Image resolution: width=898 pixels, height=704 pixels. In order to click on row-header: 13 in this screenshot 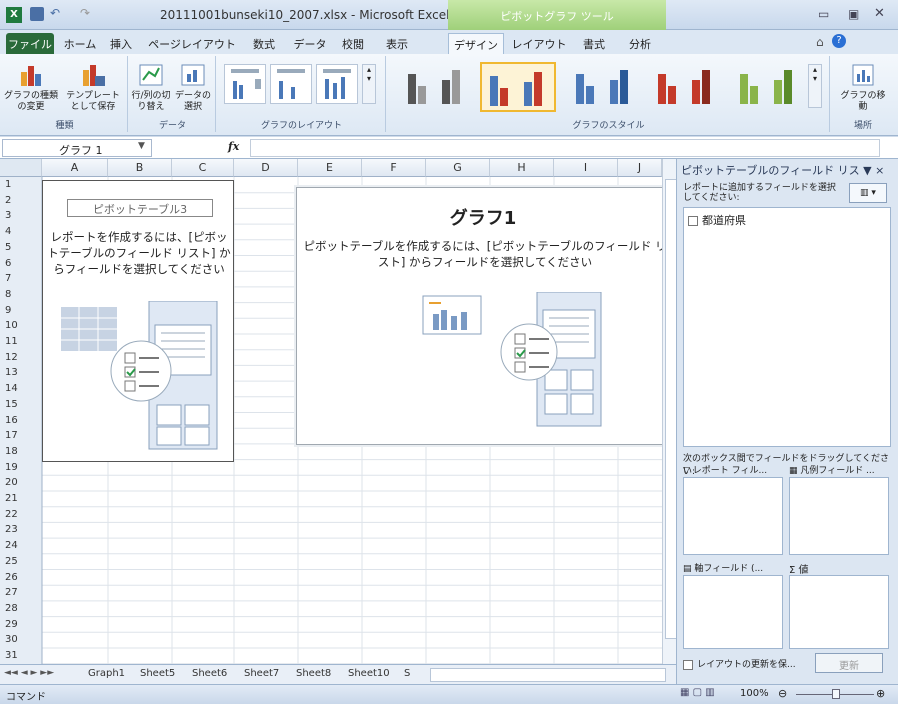, I will do `click(21, 372)`.